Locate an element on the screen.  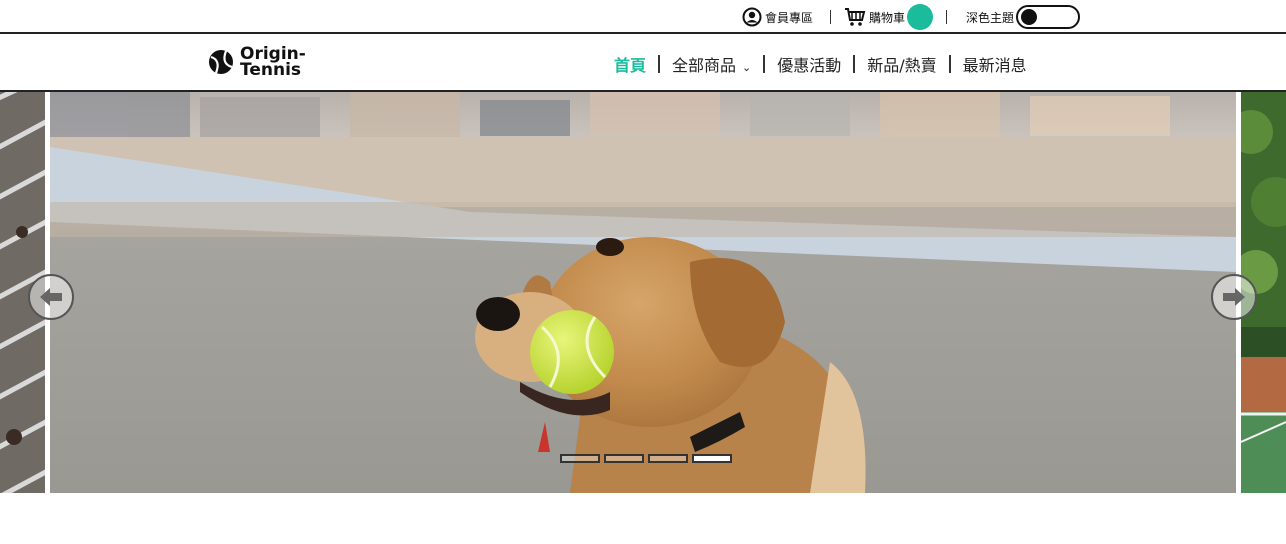
nav-new-hot: 新品/熱賣 is located at coordinates (901, 64).